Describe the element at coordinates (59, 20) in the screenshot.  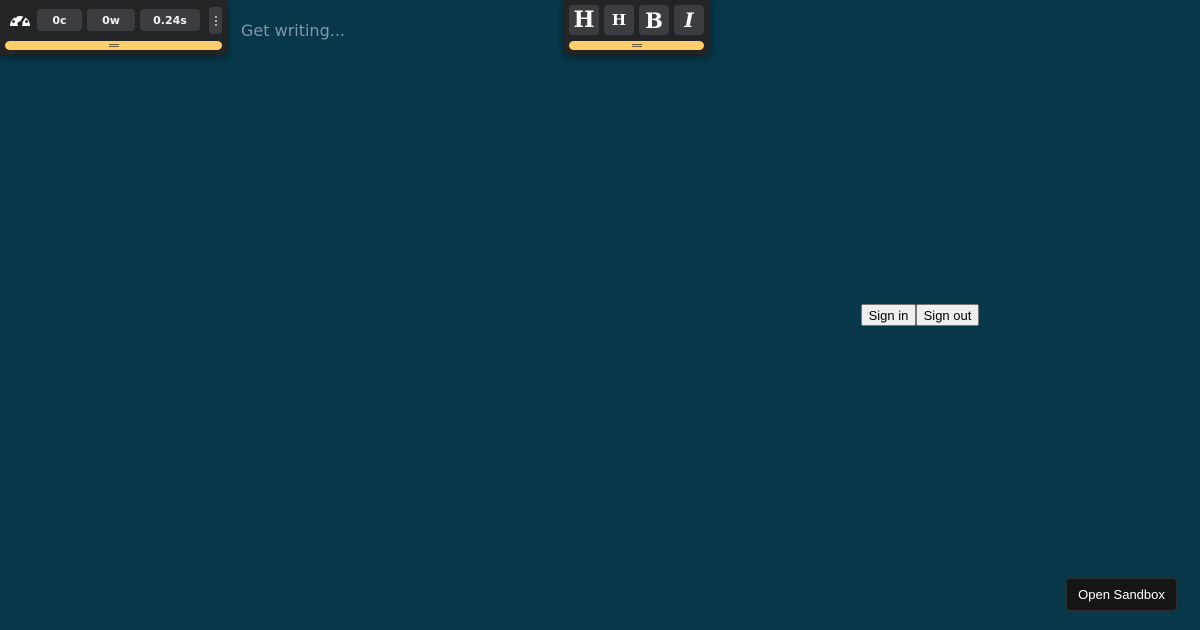
I see `character-count: 0c` at that location.